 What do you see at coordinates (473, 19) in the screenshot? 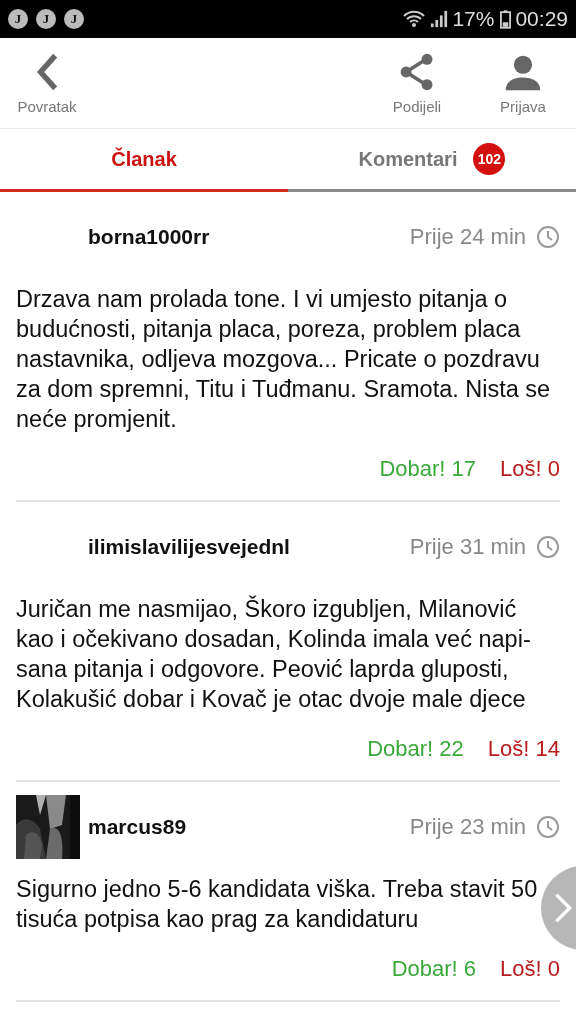
I see `battery-percent: 17%` at bounding box center [473, 19].